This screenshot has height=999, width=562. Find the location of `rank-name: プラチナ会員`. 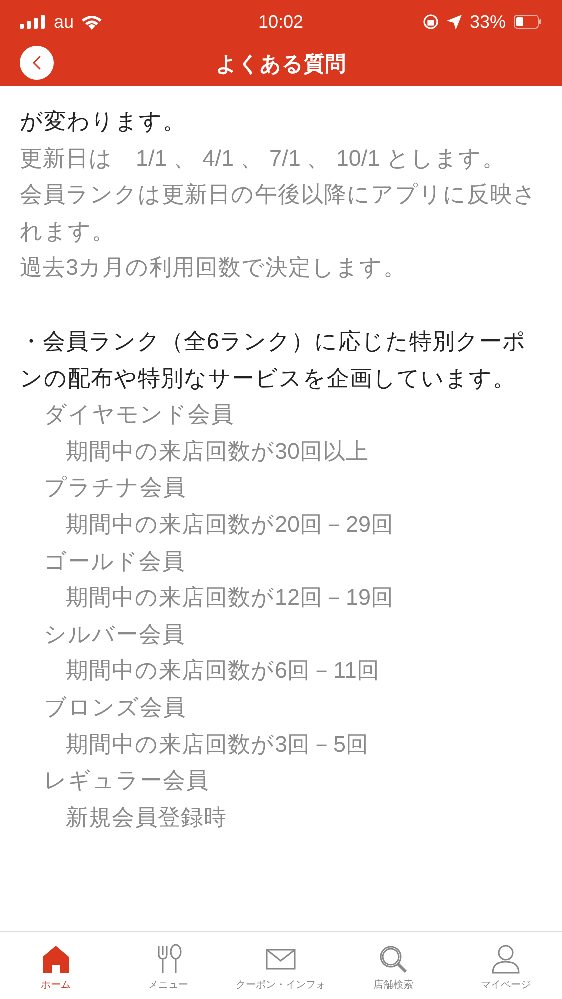

rank-name: プラチナ会員 is located at coordinates (115, 488).